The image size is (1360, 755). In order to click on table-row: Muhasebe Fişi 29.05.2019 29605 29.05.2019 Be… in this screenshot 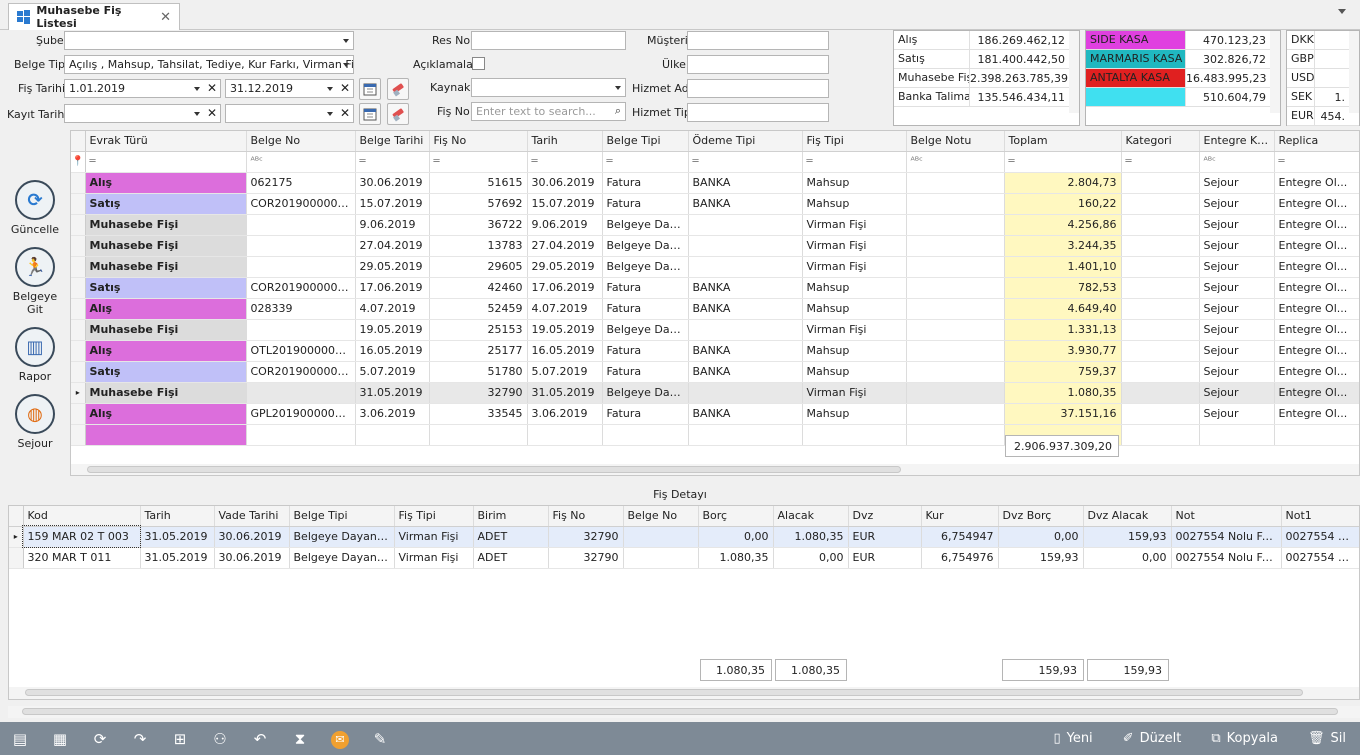, I will do `click(715, 267)`.